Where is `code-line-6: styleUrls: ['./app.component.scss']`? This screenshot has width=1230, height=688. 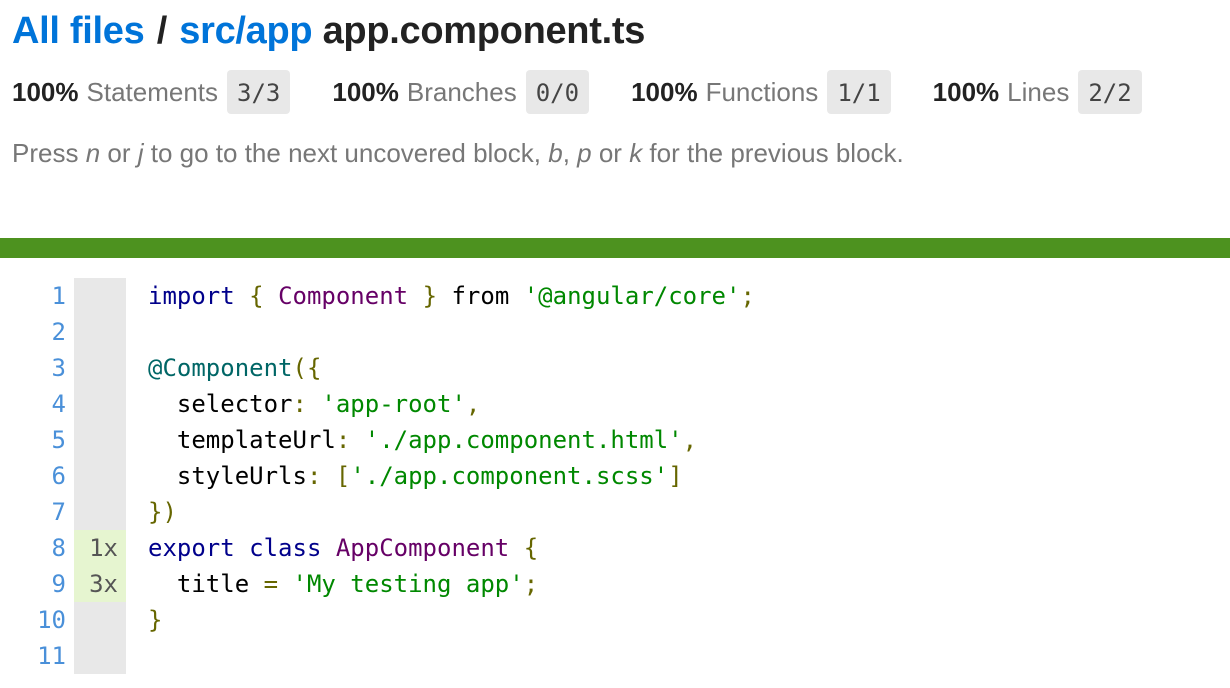
code-line-6: styleUrls: ['./app.component.scss'] is located at coordinates (451, 476).